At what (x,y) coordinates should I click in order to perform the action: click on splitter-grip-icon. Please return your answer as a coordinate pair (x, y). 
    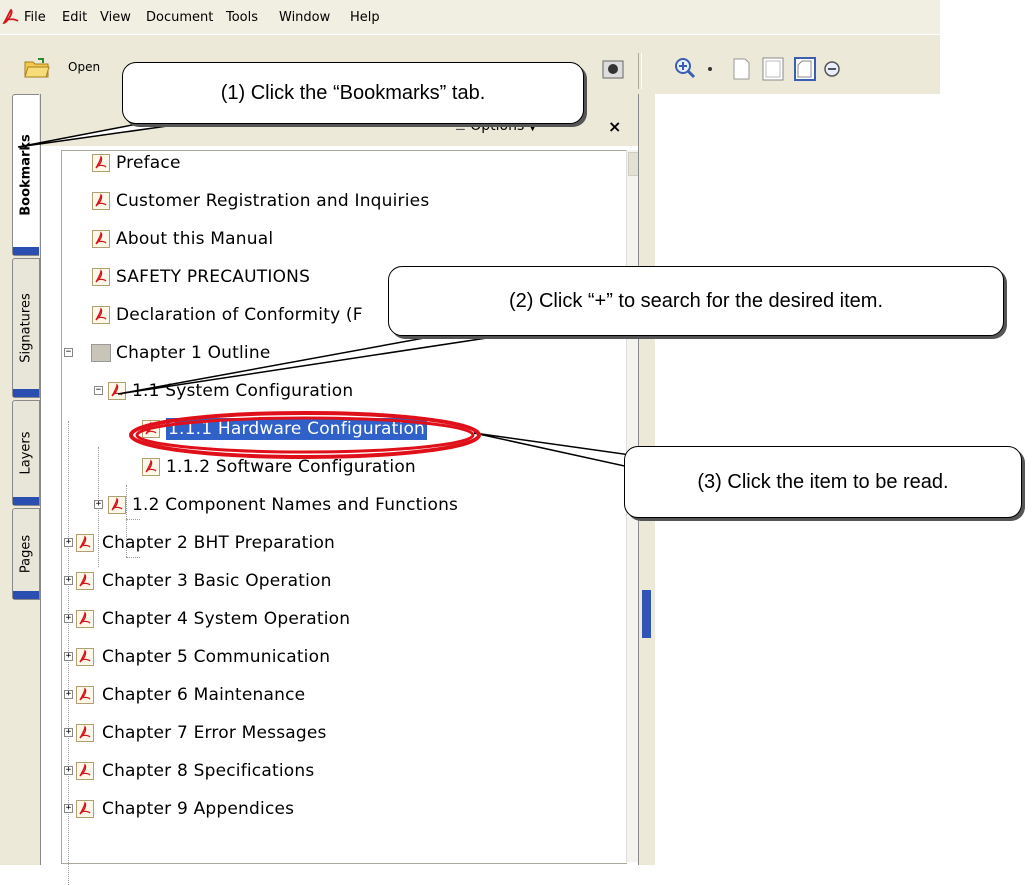
    Looking at the image, I should click on (646, 614).